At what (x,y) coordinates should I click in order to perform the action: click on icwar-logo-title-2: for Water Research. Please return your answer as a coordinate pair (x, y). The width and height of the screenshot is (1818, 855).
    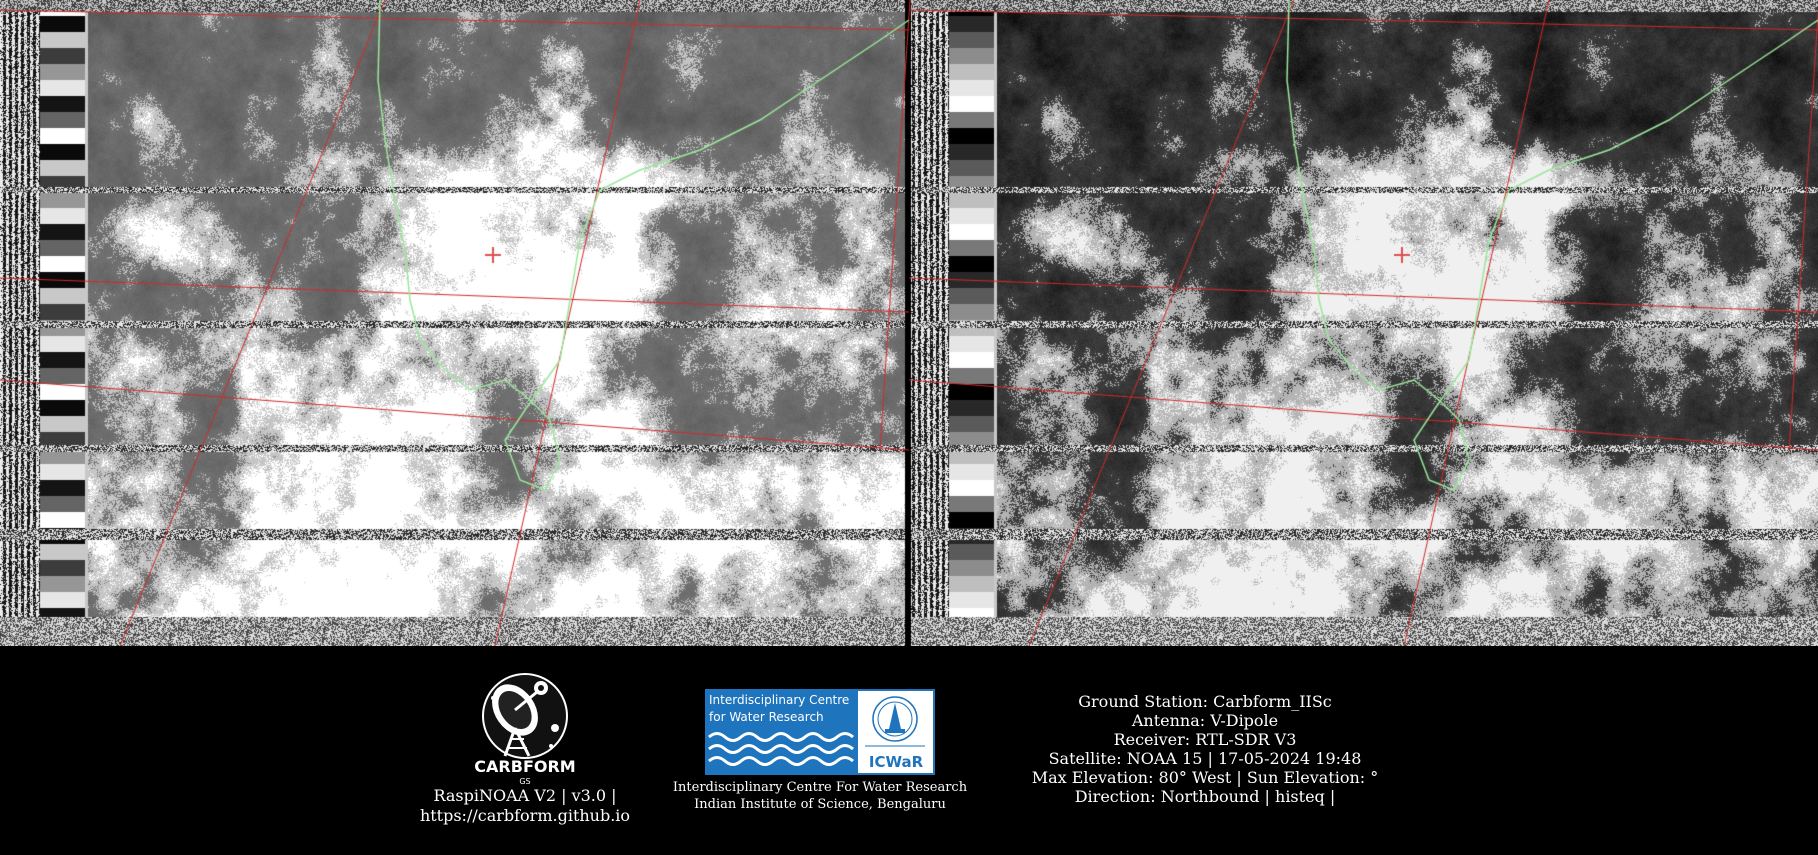
    Looking at the image, I should click on (766, 717).